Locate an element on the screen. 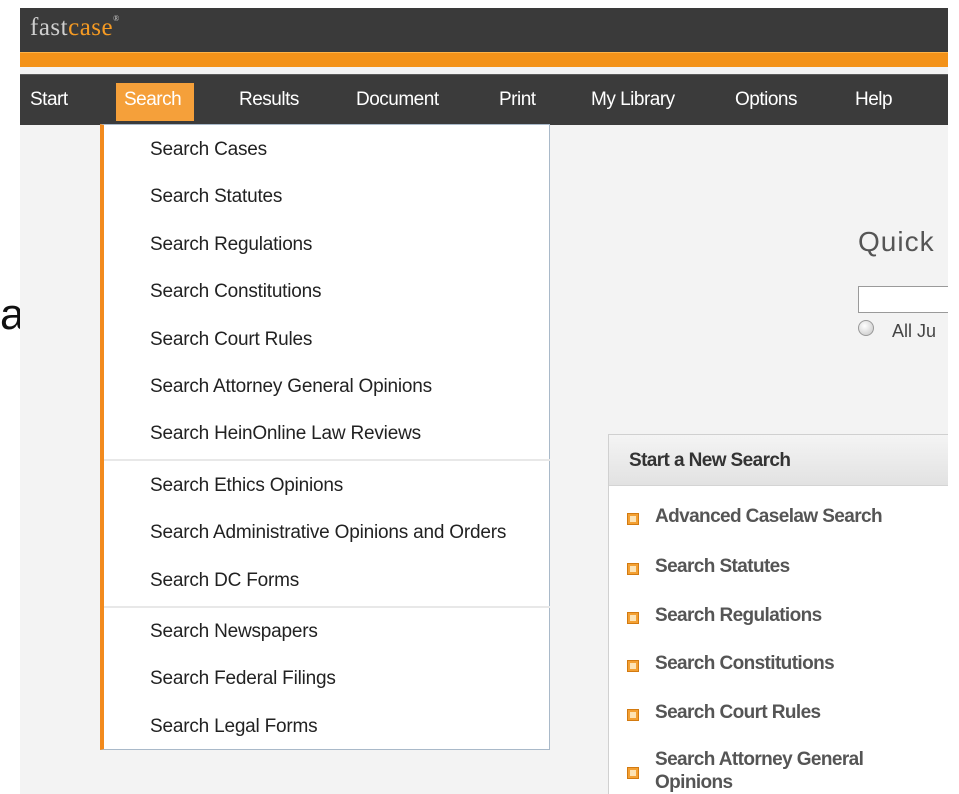 This screenshot has height=794, width=959. fastcase-logo: fastcase® is located at coordinates (75, 28).